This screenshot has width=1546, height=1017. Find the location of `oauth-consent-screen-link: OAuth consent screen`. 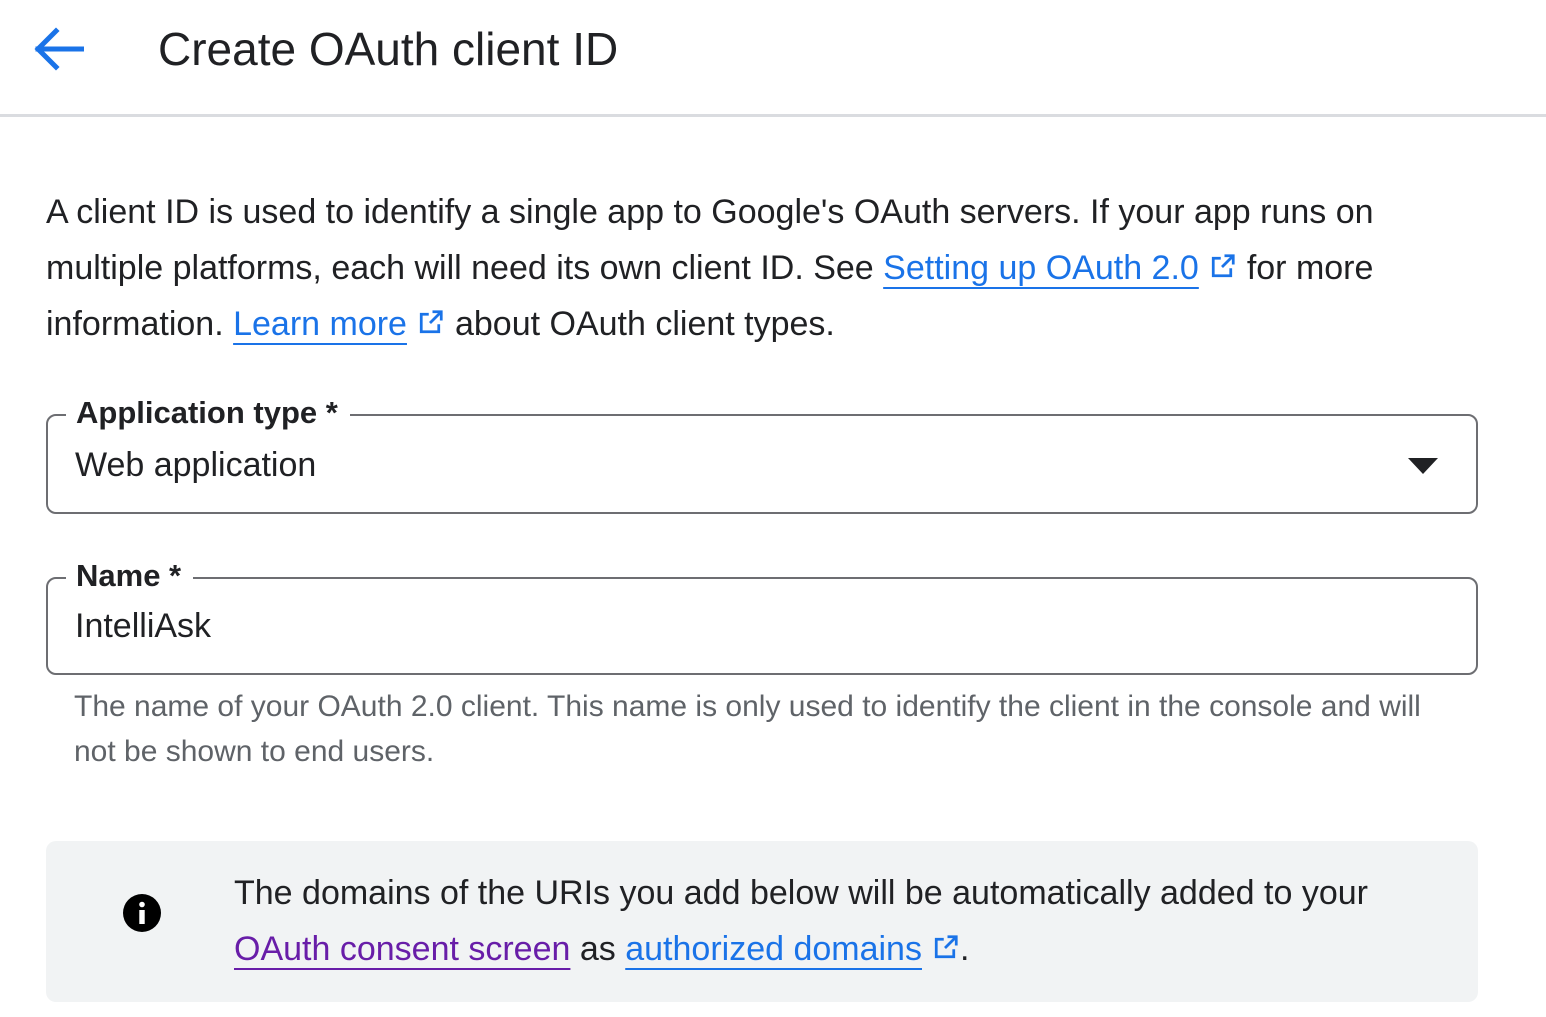

oauth-consent-screen-link: OAuth consent screen is located at coordinates (402, 949).